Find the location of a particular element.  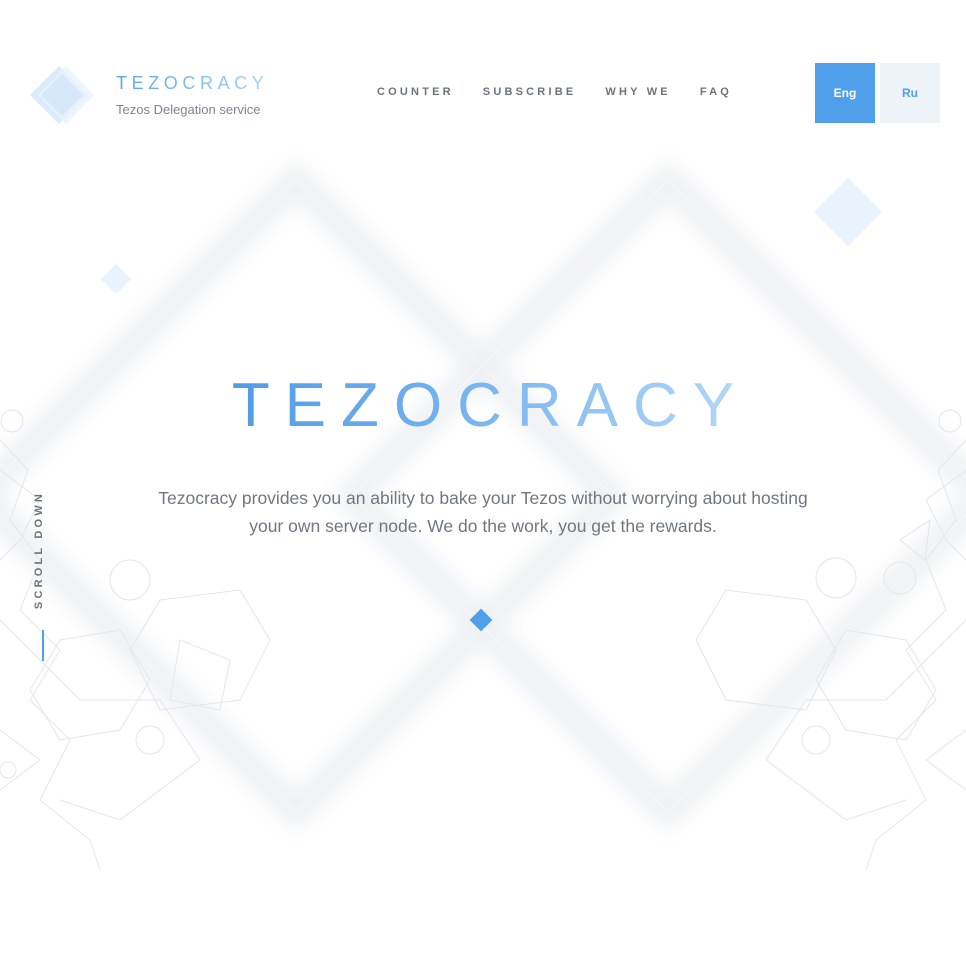

diamond-icon is located at coordinates (481, 620).